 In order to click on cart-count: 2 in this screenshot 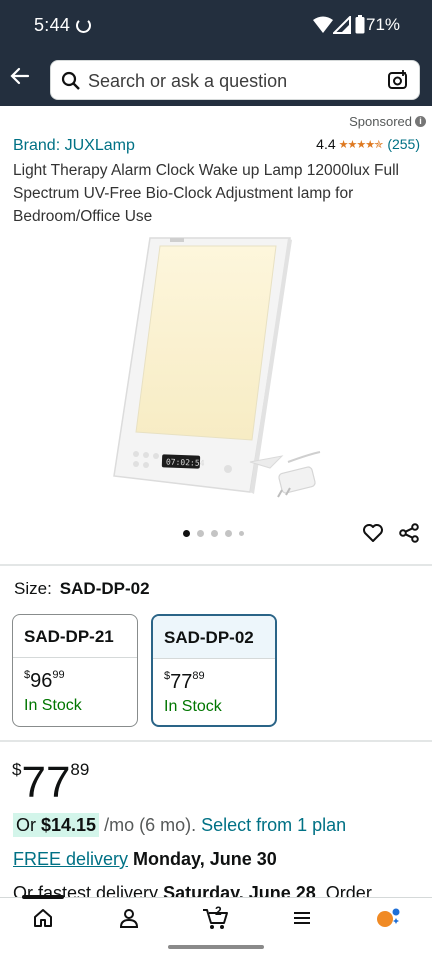, I will do `click(218, 911)`.